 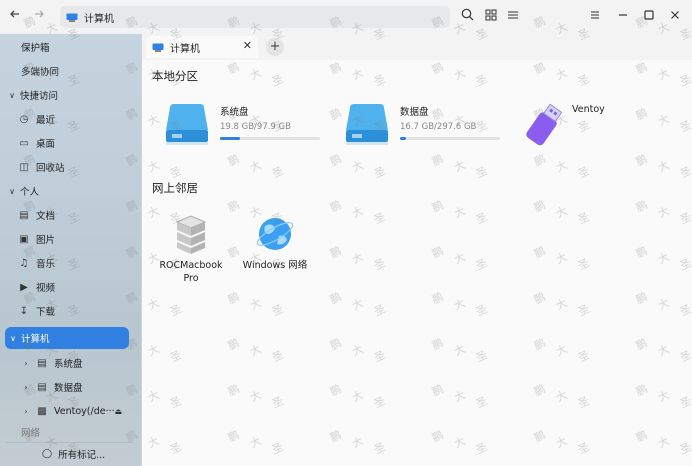 What do you see at coordinates (24, 119) in the screenshot?
I see `clock-icon: ◷` at bounding box center [24, 119].